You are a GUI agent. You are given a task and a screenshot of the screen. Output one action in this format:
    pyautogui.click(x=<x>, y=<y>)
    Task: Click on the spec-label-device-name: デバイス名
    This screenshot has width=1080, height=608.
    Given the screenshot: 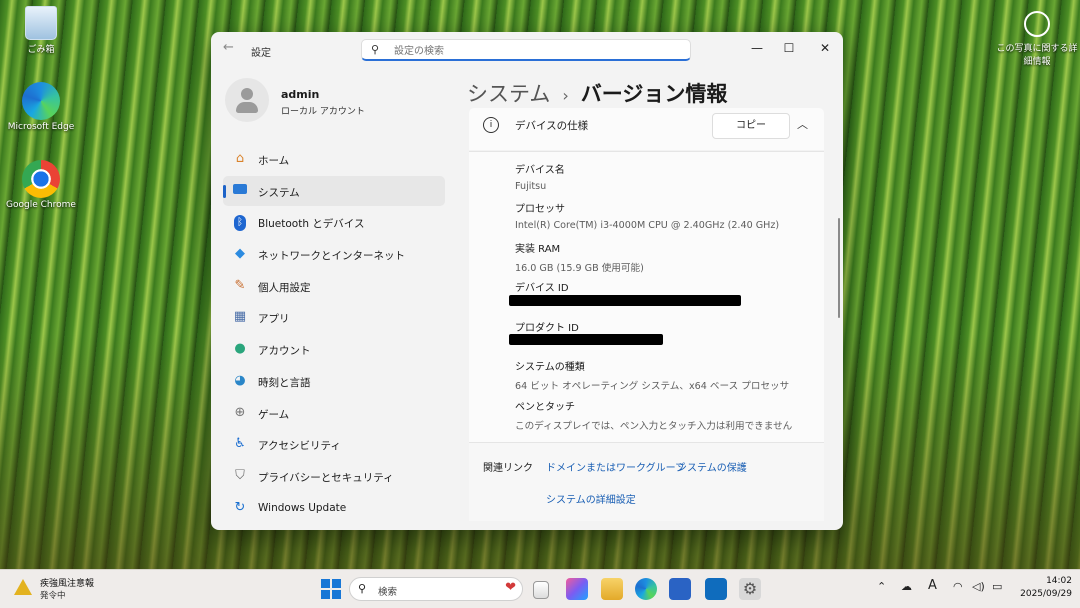 What is the action you would take?
    pyautogui.click(x=540, y=170)
    